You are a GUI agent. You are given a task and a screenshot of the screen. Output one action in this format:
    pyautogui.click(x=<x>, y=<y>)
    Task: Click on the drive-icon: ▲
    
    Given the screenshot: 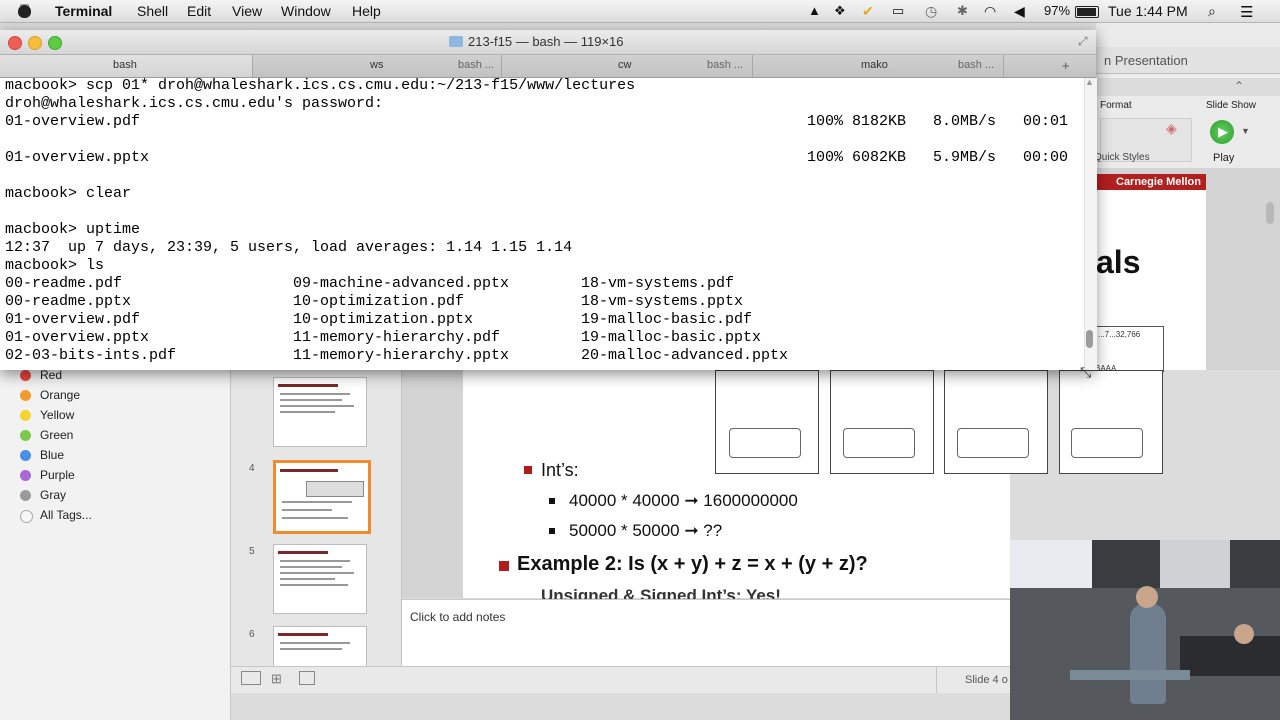 What is the action you would take?
    pyautogui.click(x=814, y=10)
    